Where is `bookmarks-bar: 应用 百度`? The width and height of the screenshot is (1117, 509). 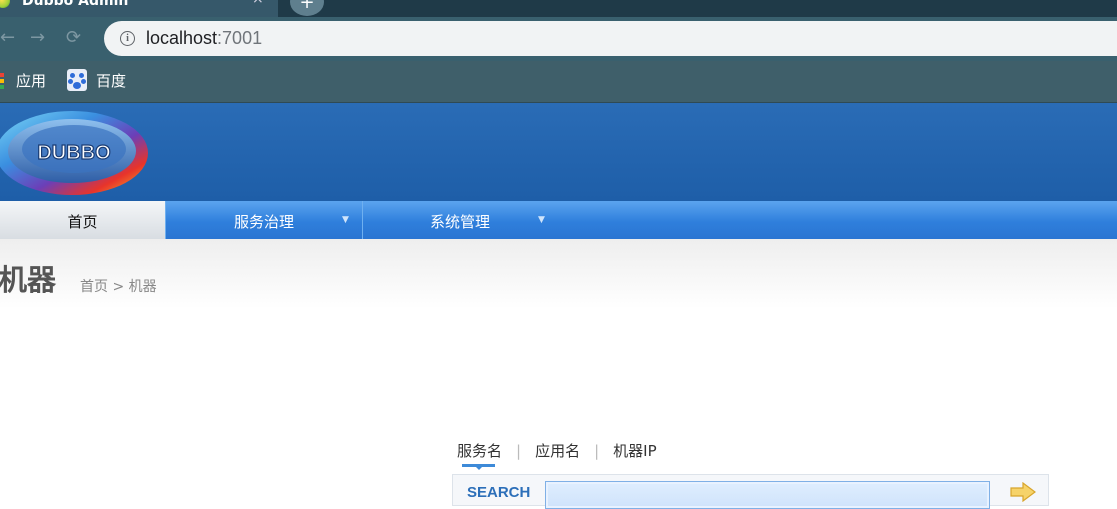
bookmarks-bar: 应用 百度 is located at coordinates (558, 82).